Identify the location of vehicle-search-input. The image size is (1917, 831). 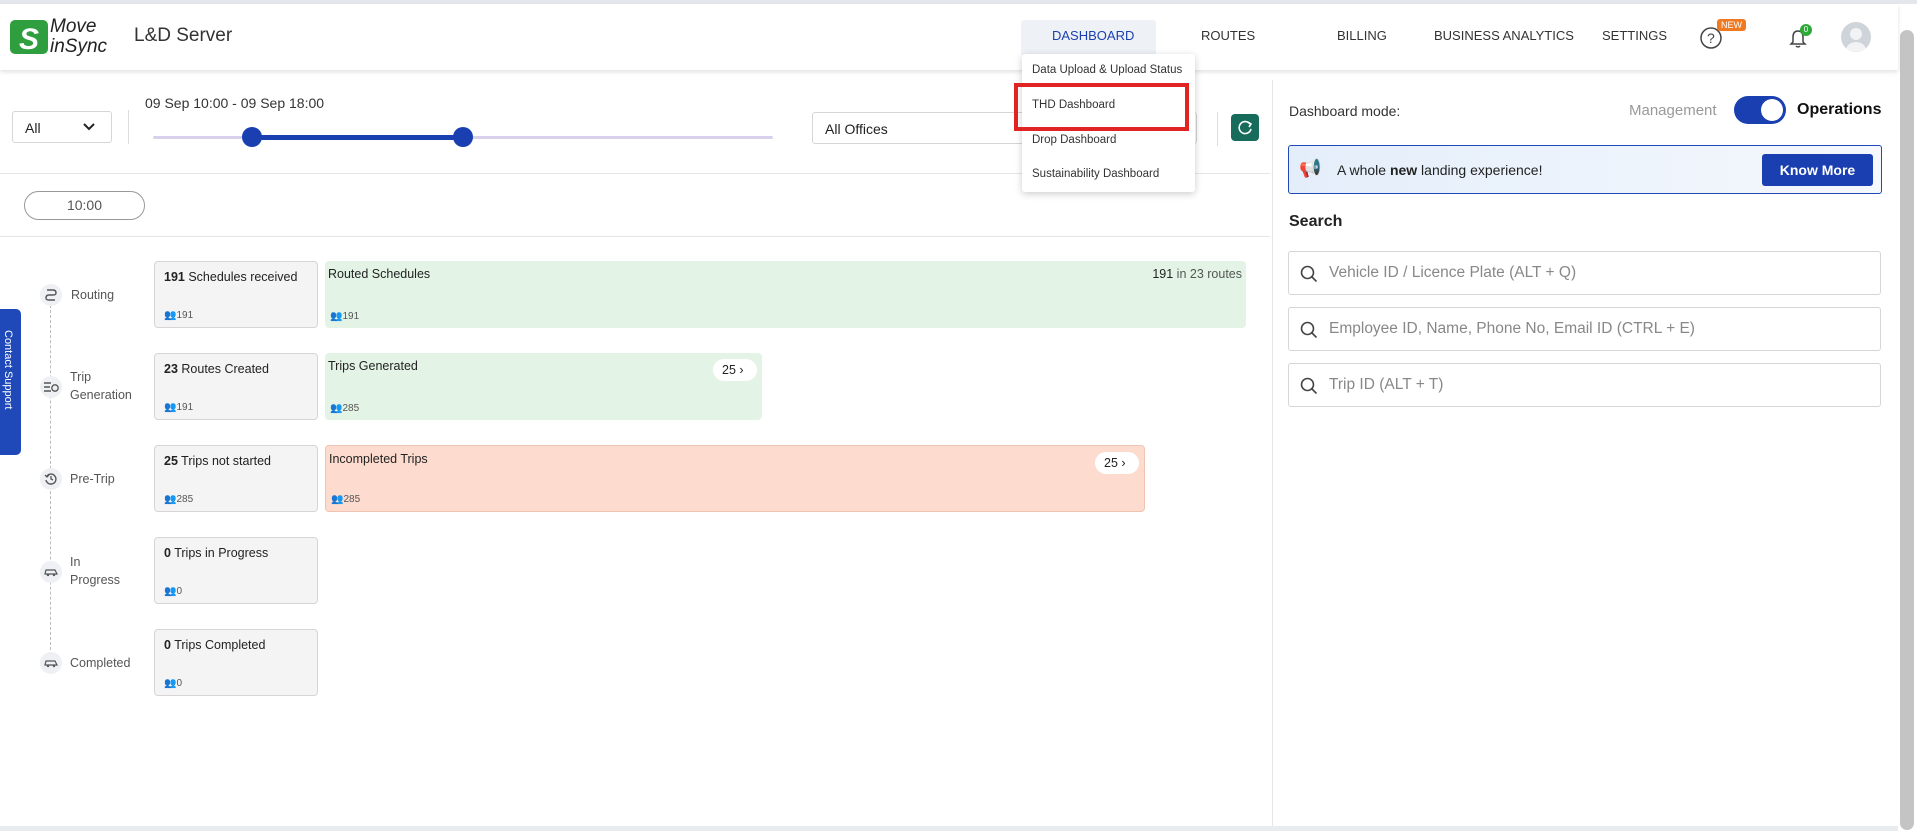
(1599, 273).